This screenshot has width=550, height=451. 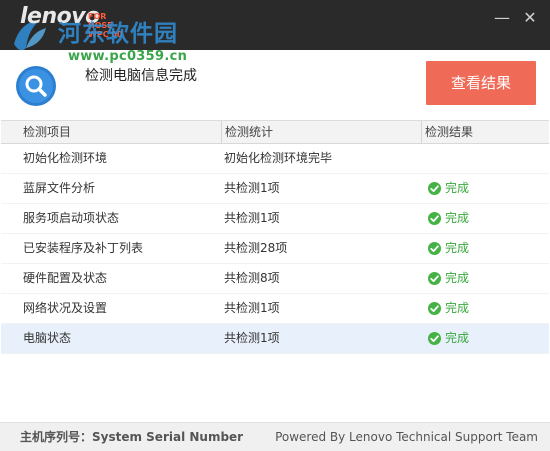 I want to click on table-row: 服务项启动项状态 共检测1项 完成, so click(x=275, y=219).